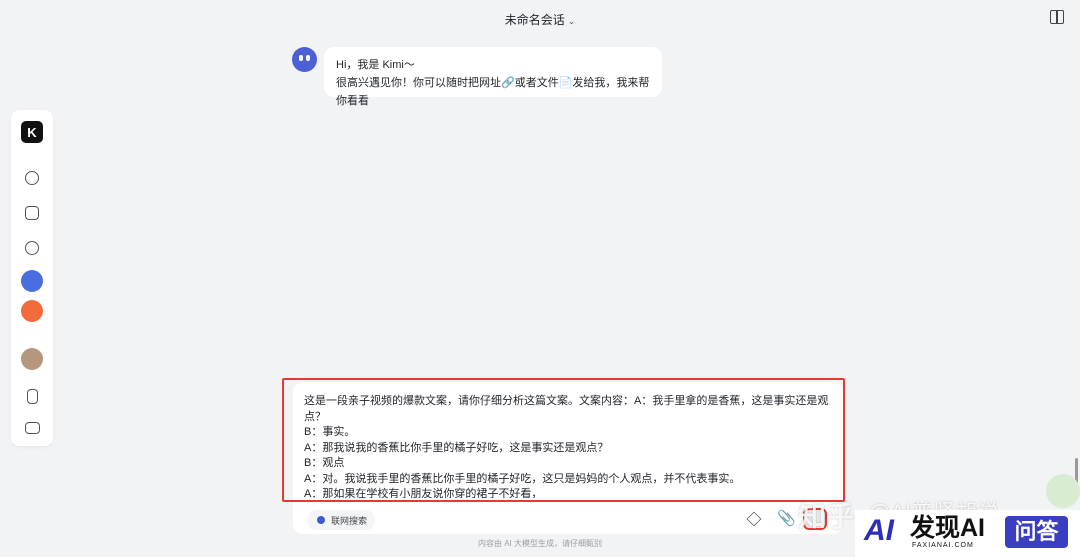 Image resolution: width=1080 pixels, height=557 pixels. I want to click on conversation-title: 未命名会话 ⌄, so click(540, 19).